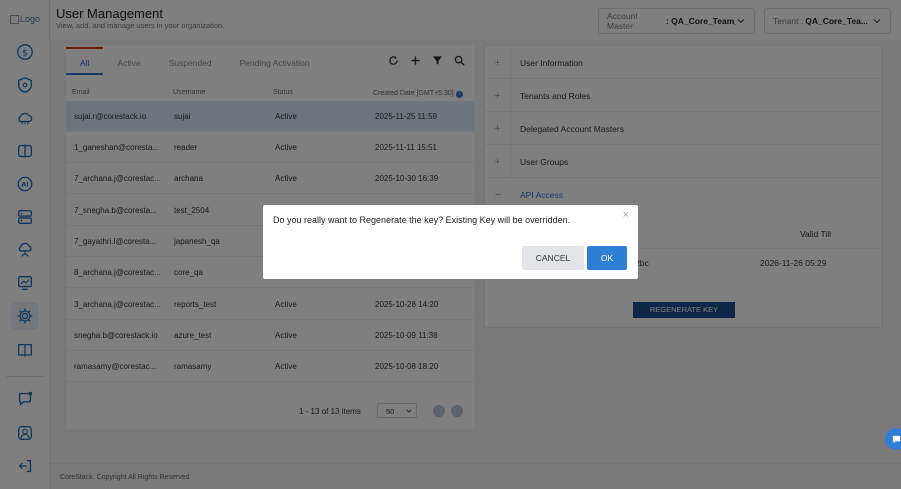 The width and height of the screenshot is (901, 489). What do you see at coordinates (626, 215) in the screenshot?
I see `close-icon: ×` at bounding box center [626, 215].